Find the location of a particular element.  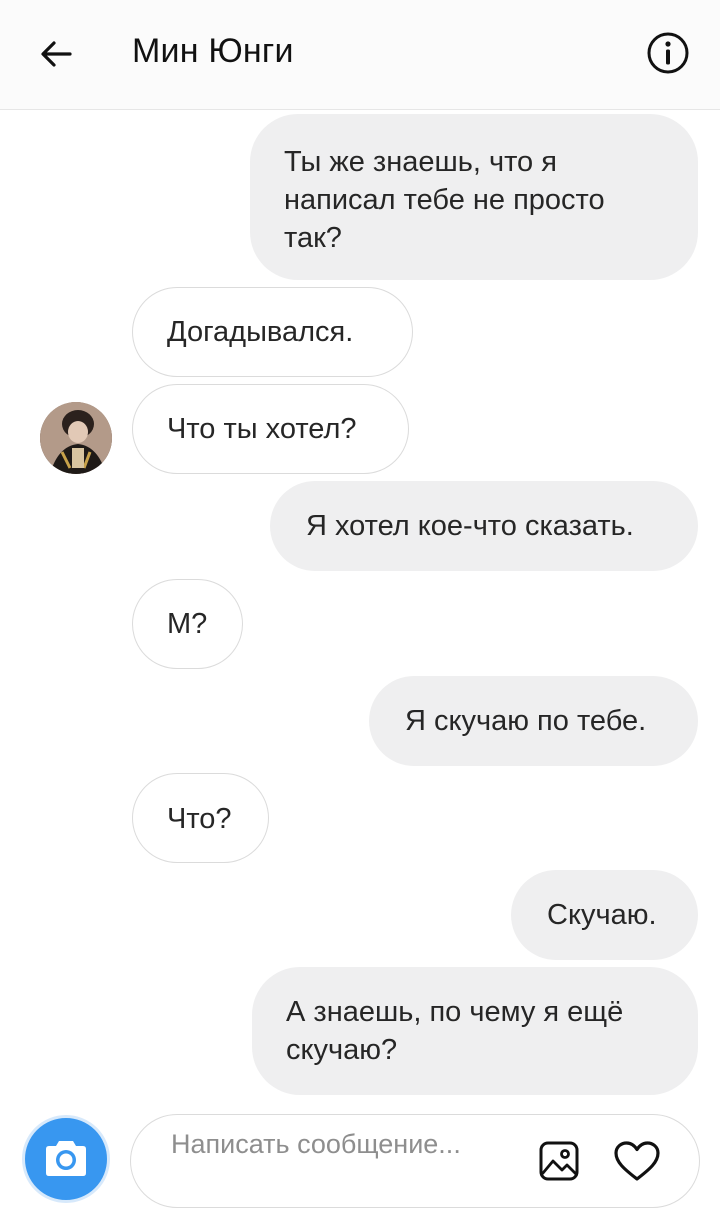

message-bubble-incoming: Догадывался. is located at coordinates (272, 332).